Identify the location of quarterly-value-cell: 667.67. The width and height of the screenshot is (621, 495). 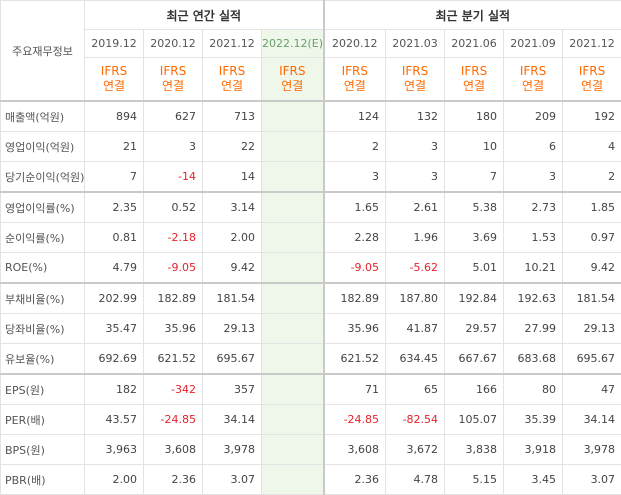
(474, 359).